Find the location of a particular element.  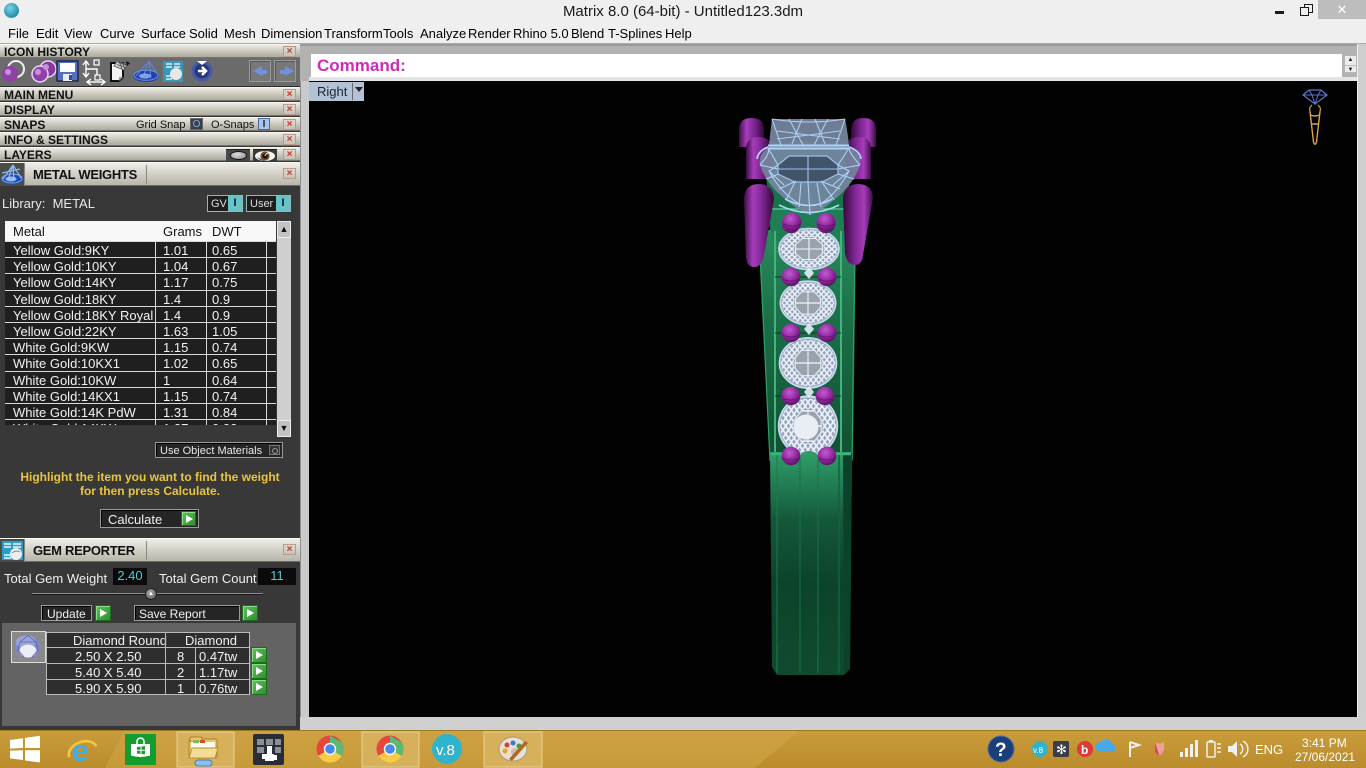

svg-text: ENG is located at coordinates (1269, 749).